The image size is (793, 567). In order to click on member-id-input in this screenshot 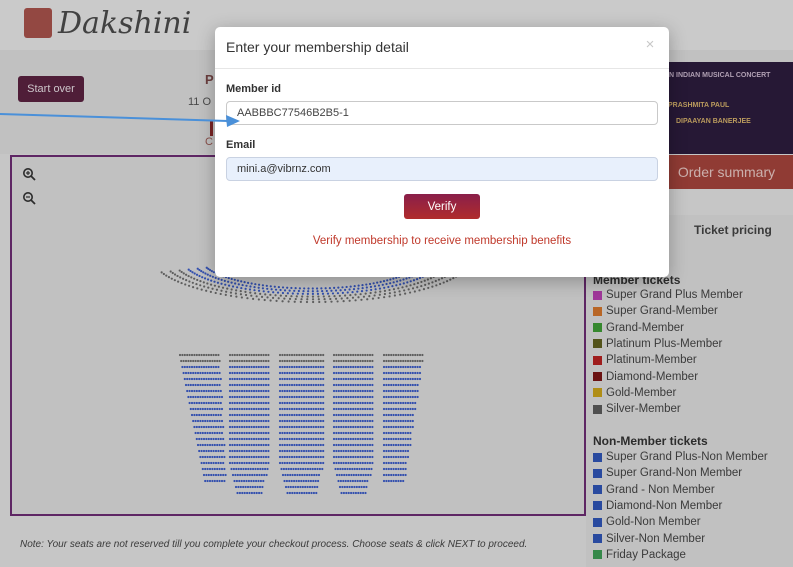, I will do `click(442, 113)`.